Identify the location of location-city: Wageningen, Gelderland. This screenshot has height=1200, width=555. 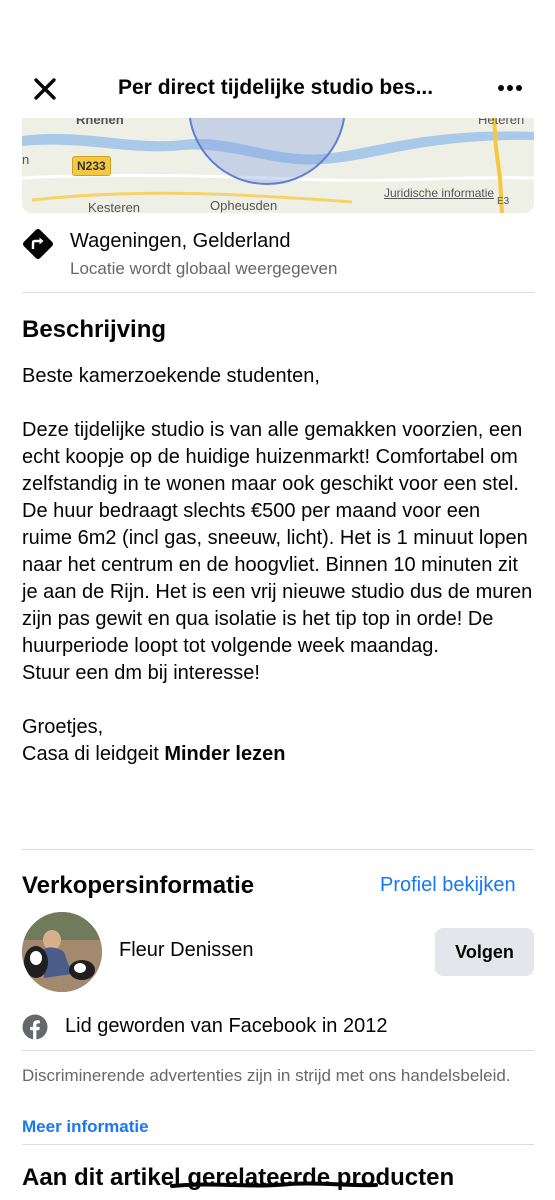
(180, 241).